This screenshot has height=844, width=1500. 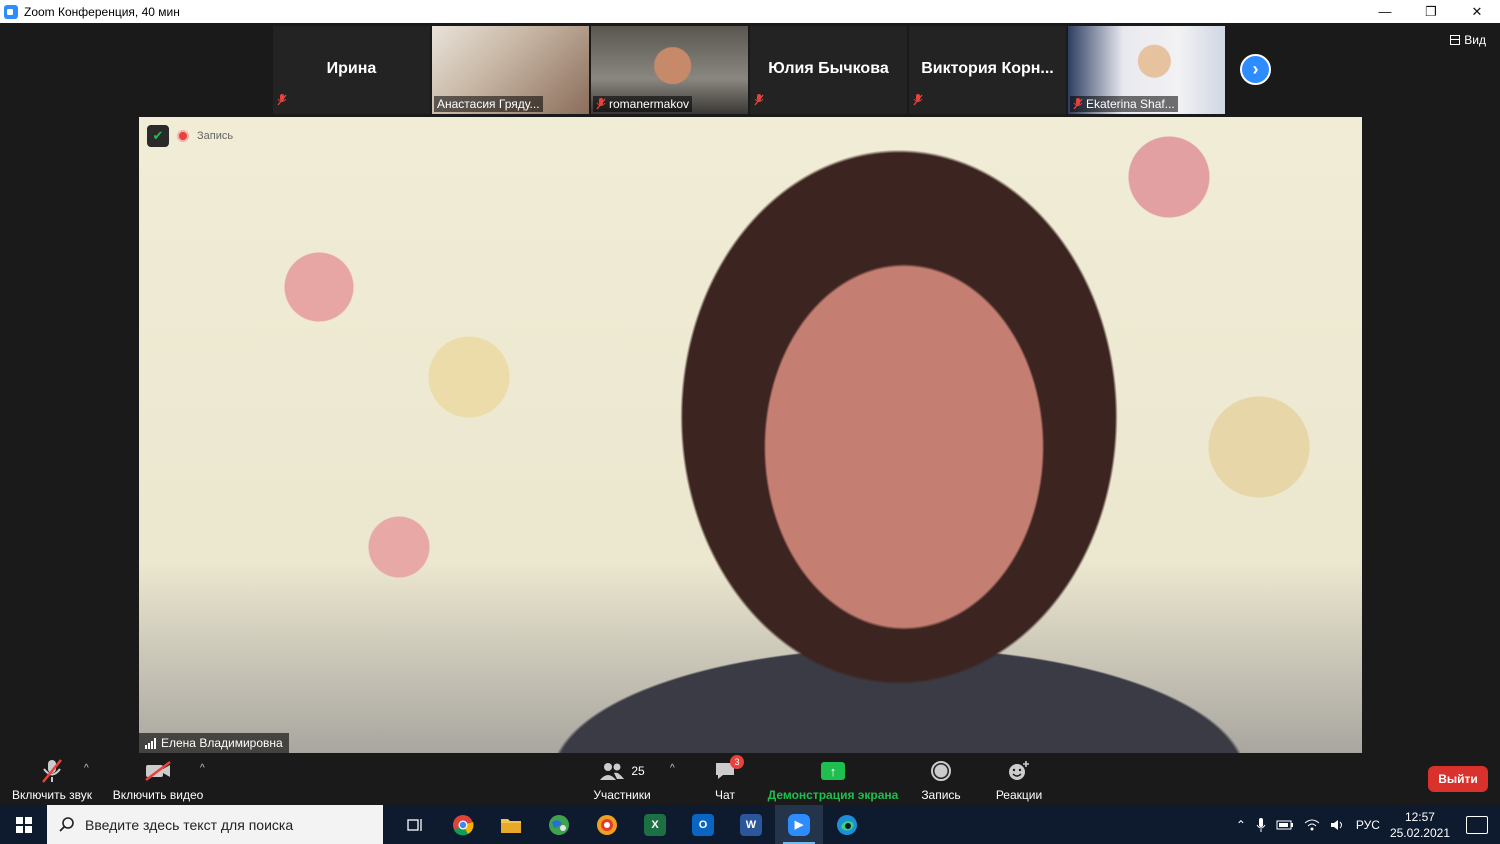 I want to click on edge-icon, so click(x=847, y=824).